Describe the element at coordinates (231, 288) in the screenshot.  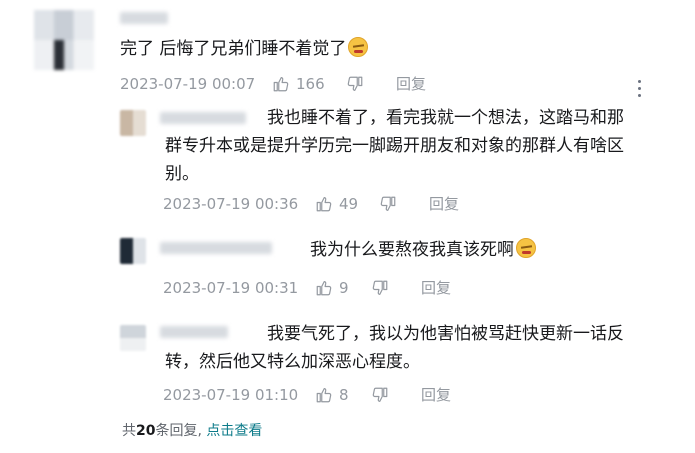
I see `reply-date: 2023-07-19 00:31` at that location.